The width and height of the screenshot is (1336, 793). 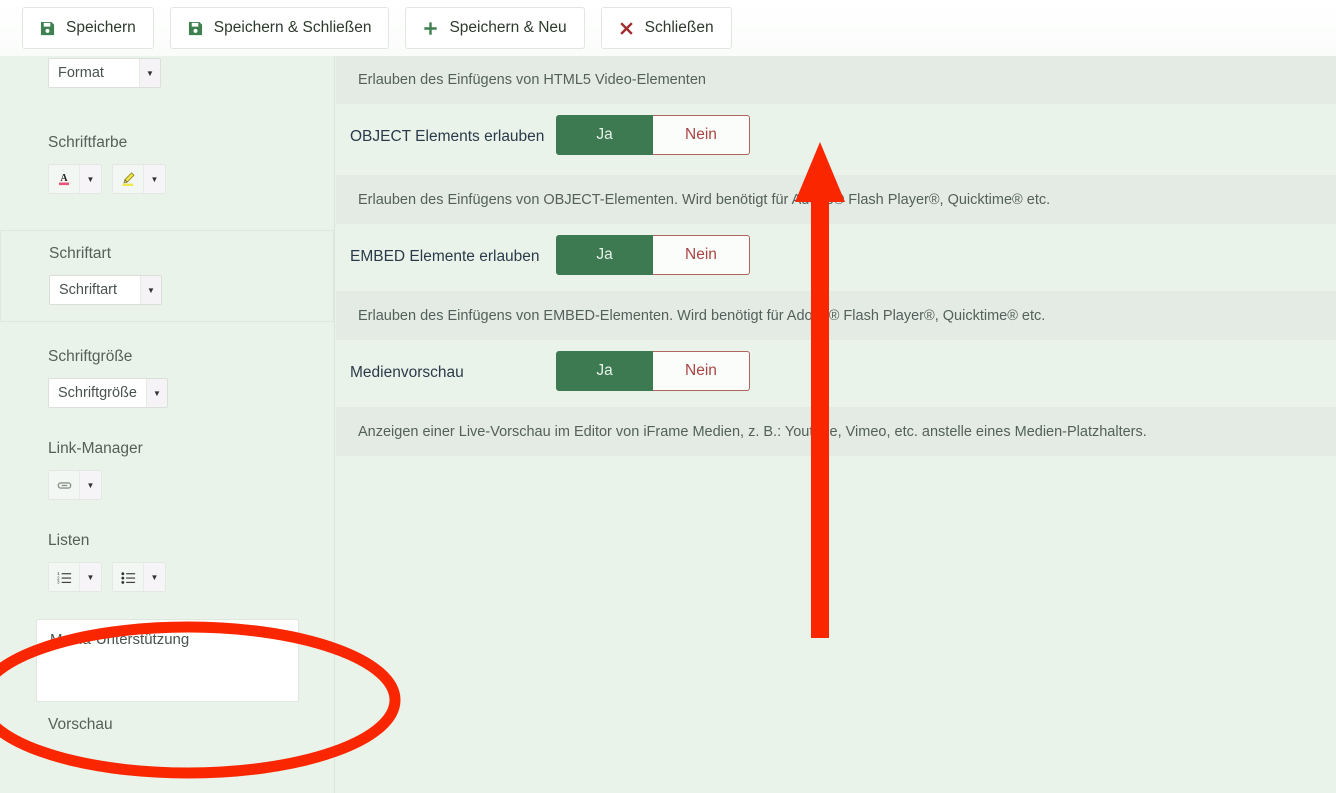 What do you see at coordinates (626, 28) in the screenshot?
I see `close-x-icon` at bounding box center [626, 28].